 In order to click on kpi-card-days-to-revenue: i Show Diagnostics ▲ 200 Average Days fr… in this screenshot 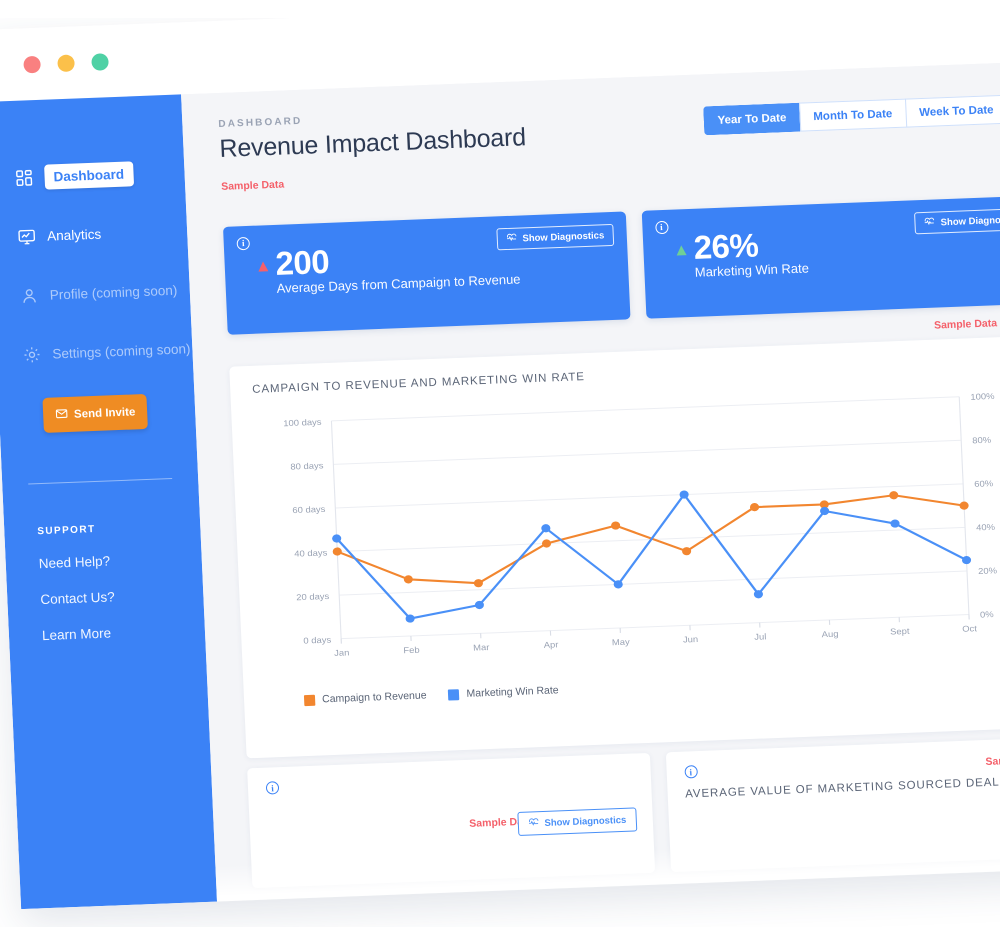, I will do `click(426, 273)`.